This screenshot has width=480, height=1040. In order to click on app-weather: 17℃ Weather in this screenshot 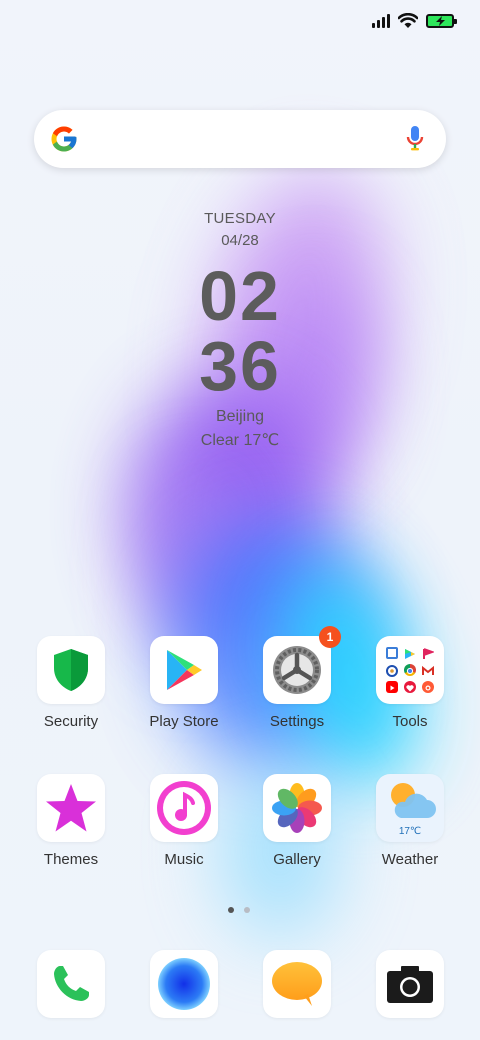, I will do `click(410, 821)`.